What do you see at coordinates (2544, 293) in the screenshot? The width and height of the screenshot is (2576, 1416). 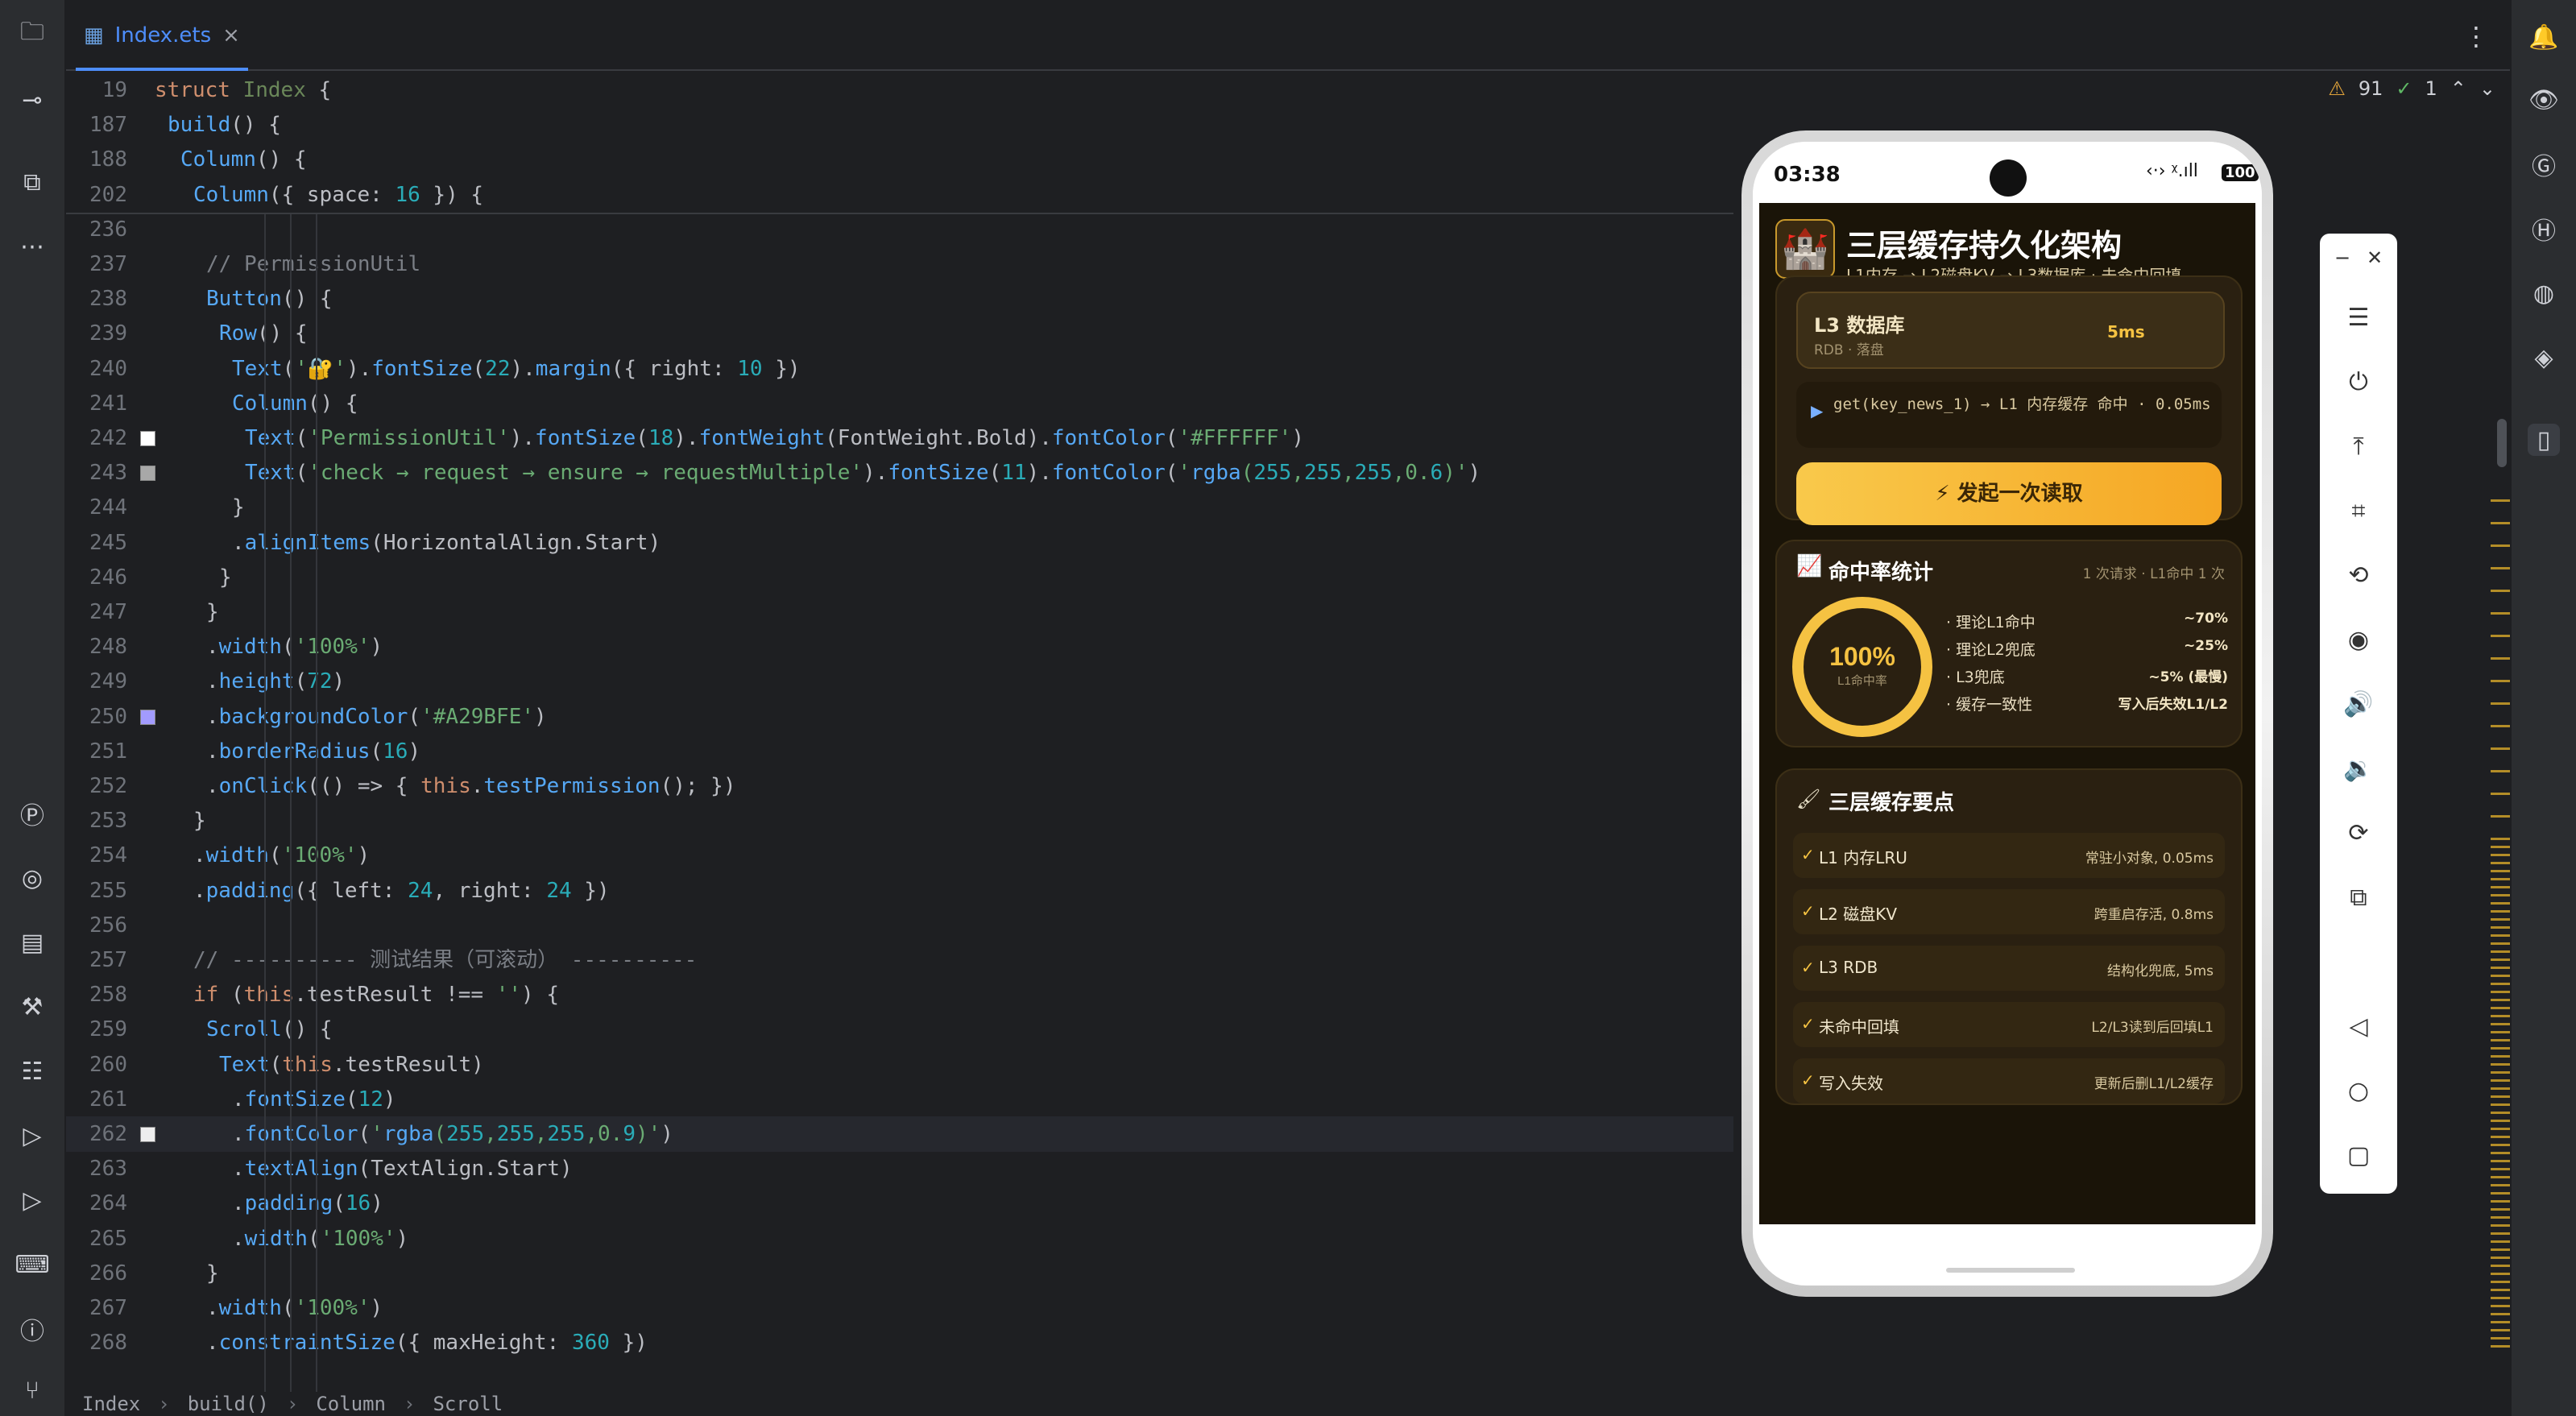 I see `globe-icon: ◍` at bounding box center [2544, 293].